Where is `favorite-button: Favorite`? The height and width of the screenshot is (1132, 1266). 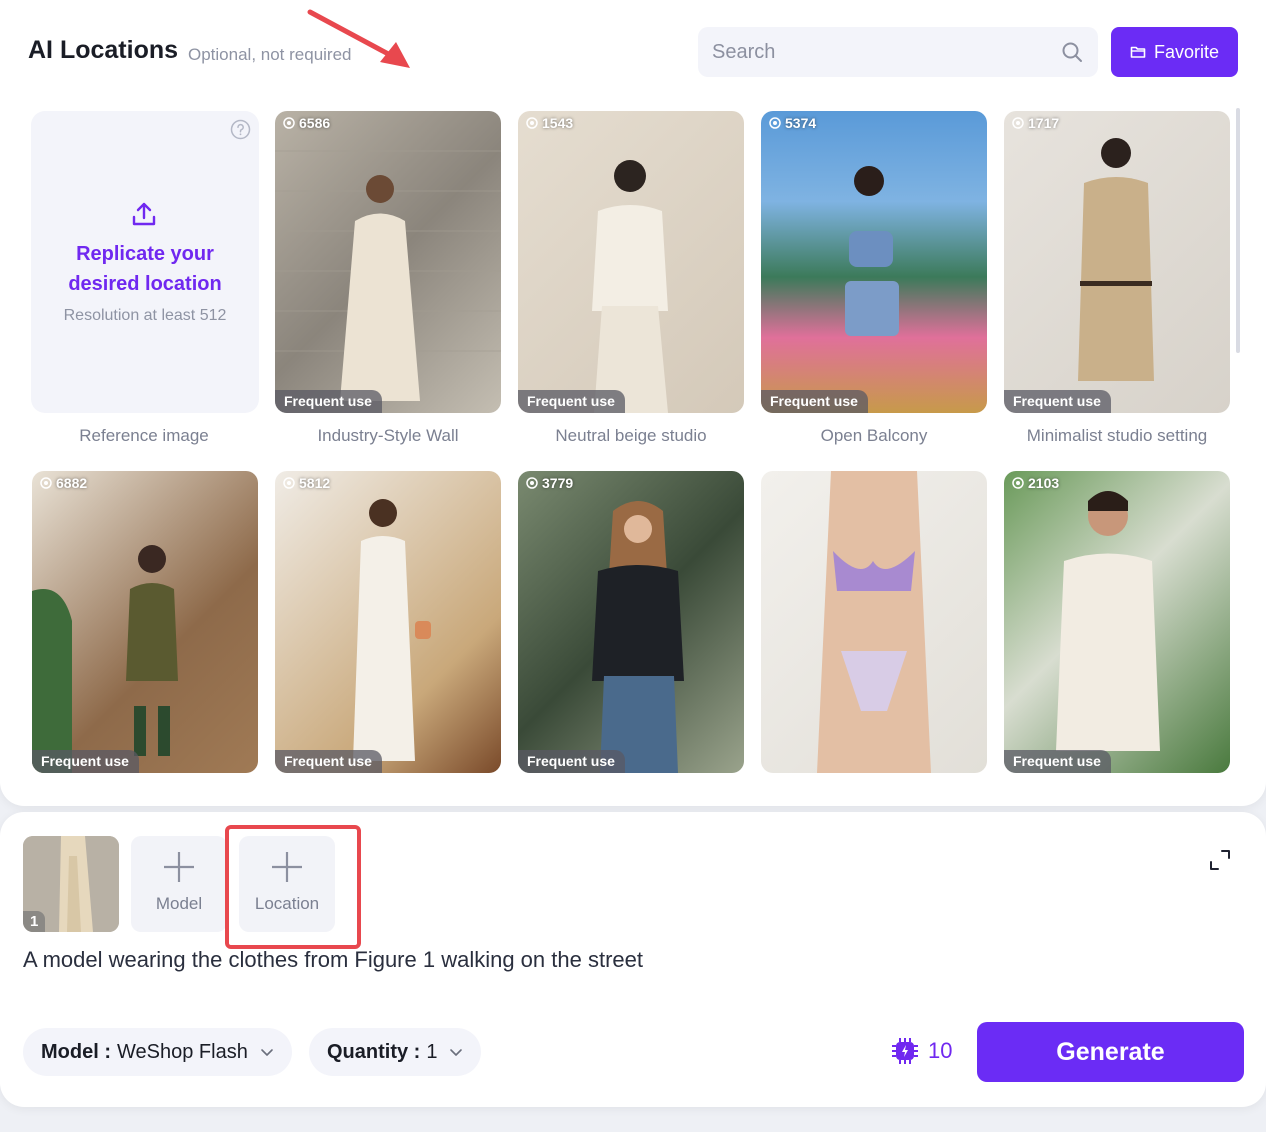 favorite-button: Favorite is located at coordinates (1174, 52).